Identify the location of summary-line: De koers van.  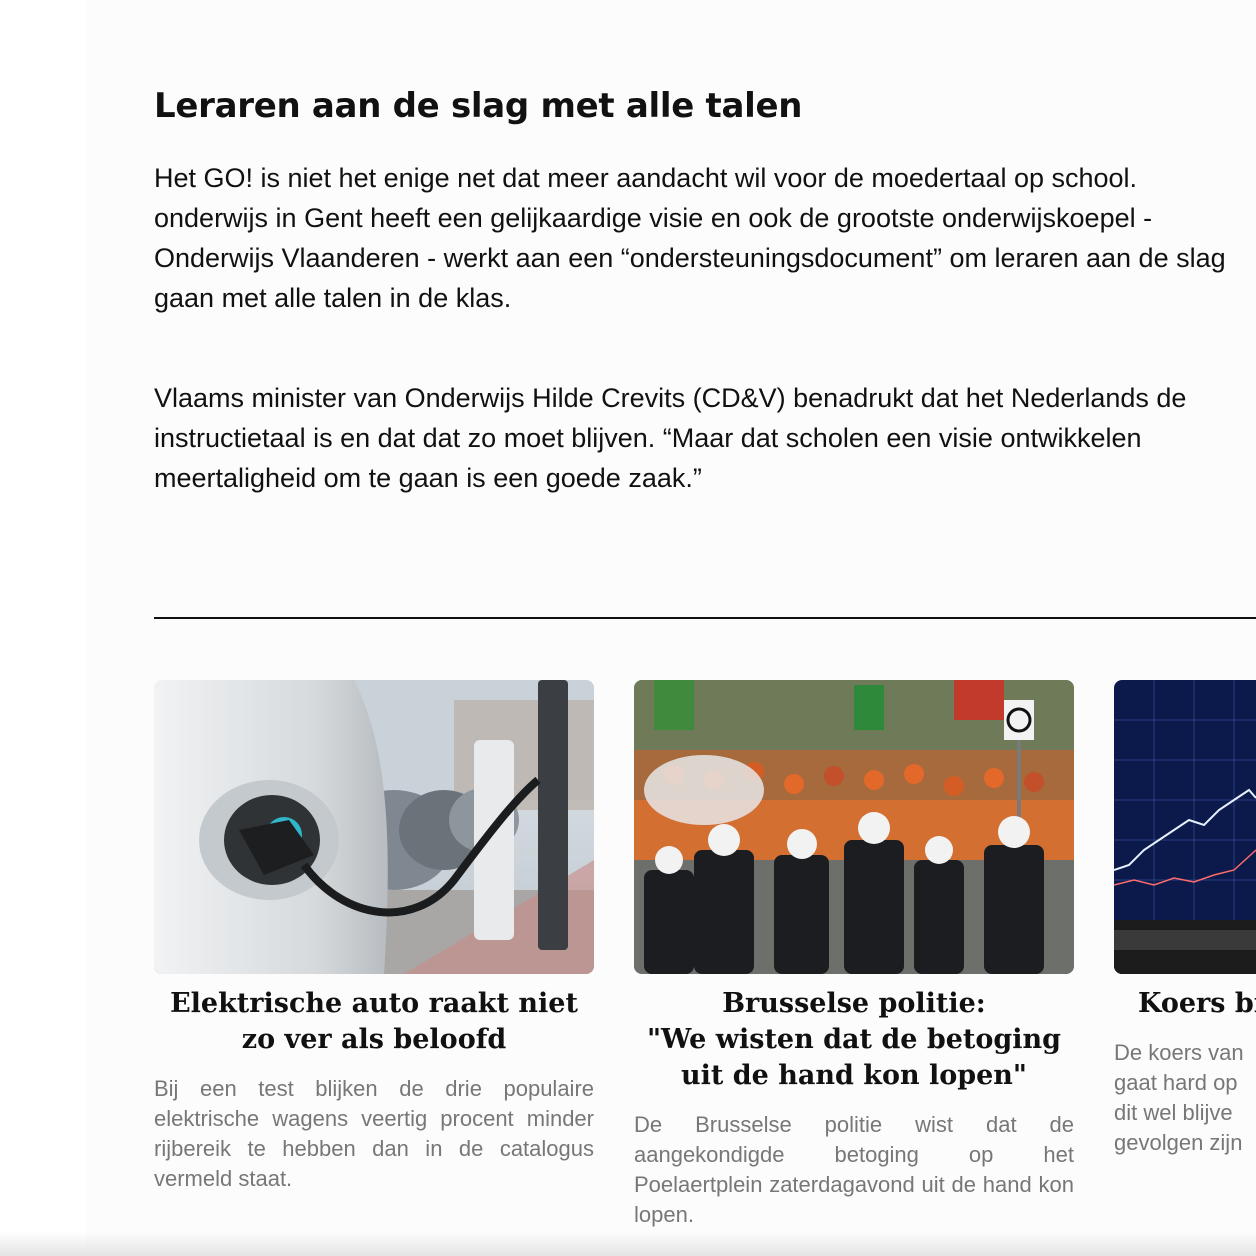
(1179, 1052).